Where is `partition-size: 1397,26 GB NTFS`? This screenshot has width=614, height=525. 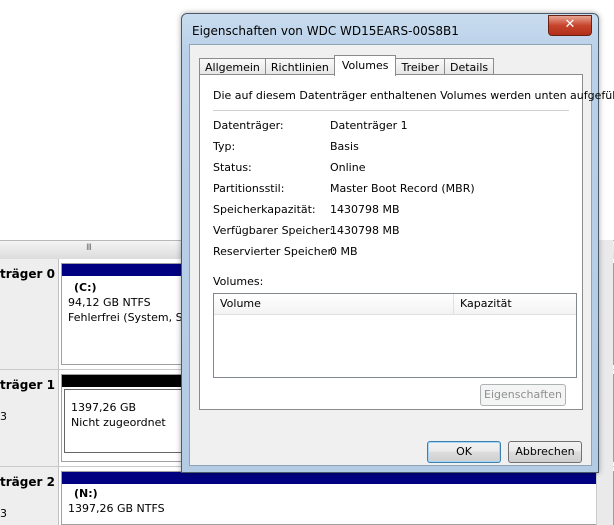
partition-size: 1397,26 GB NTFS is located at coordinates (116, 508).